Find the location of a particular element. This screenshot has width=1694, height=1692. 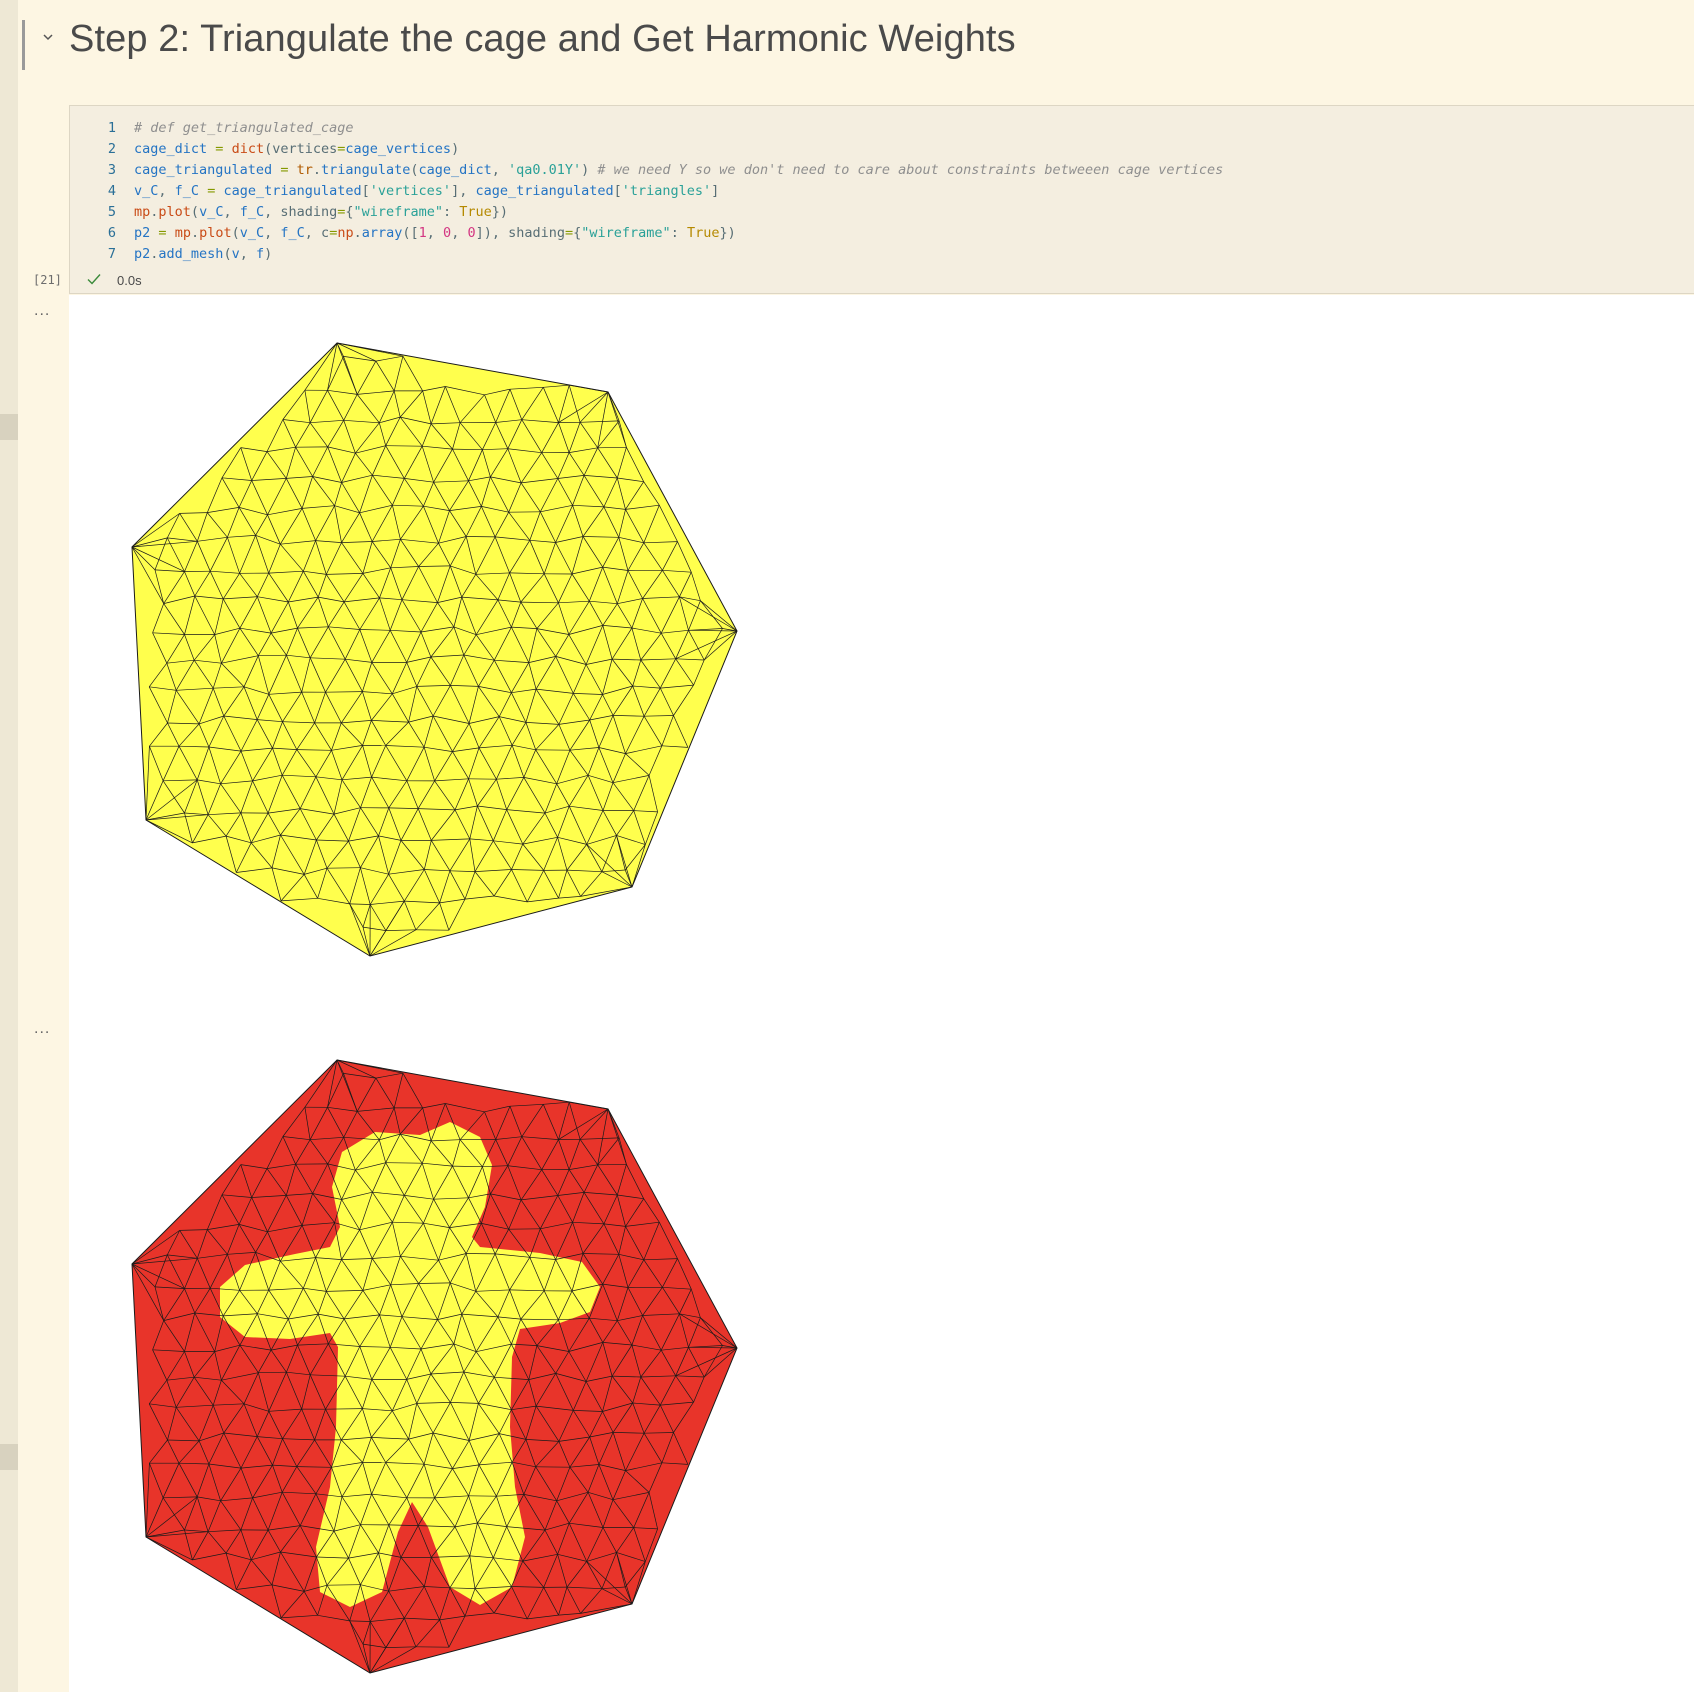

code-token: cage_vertices is located at coordinates (398, 149).